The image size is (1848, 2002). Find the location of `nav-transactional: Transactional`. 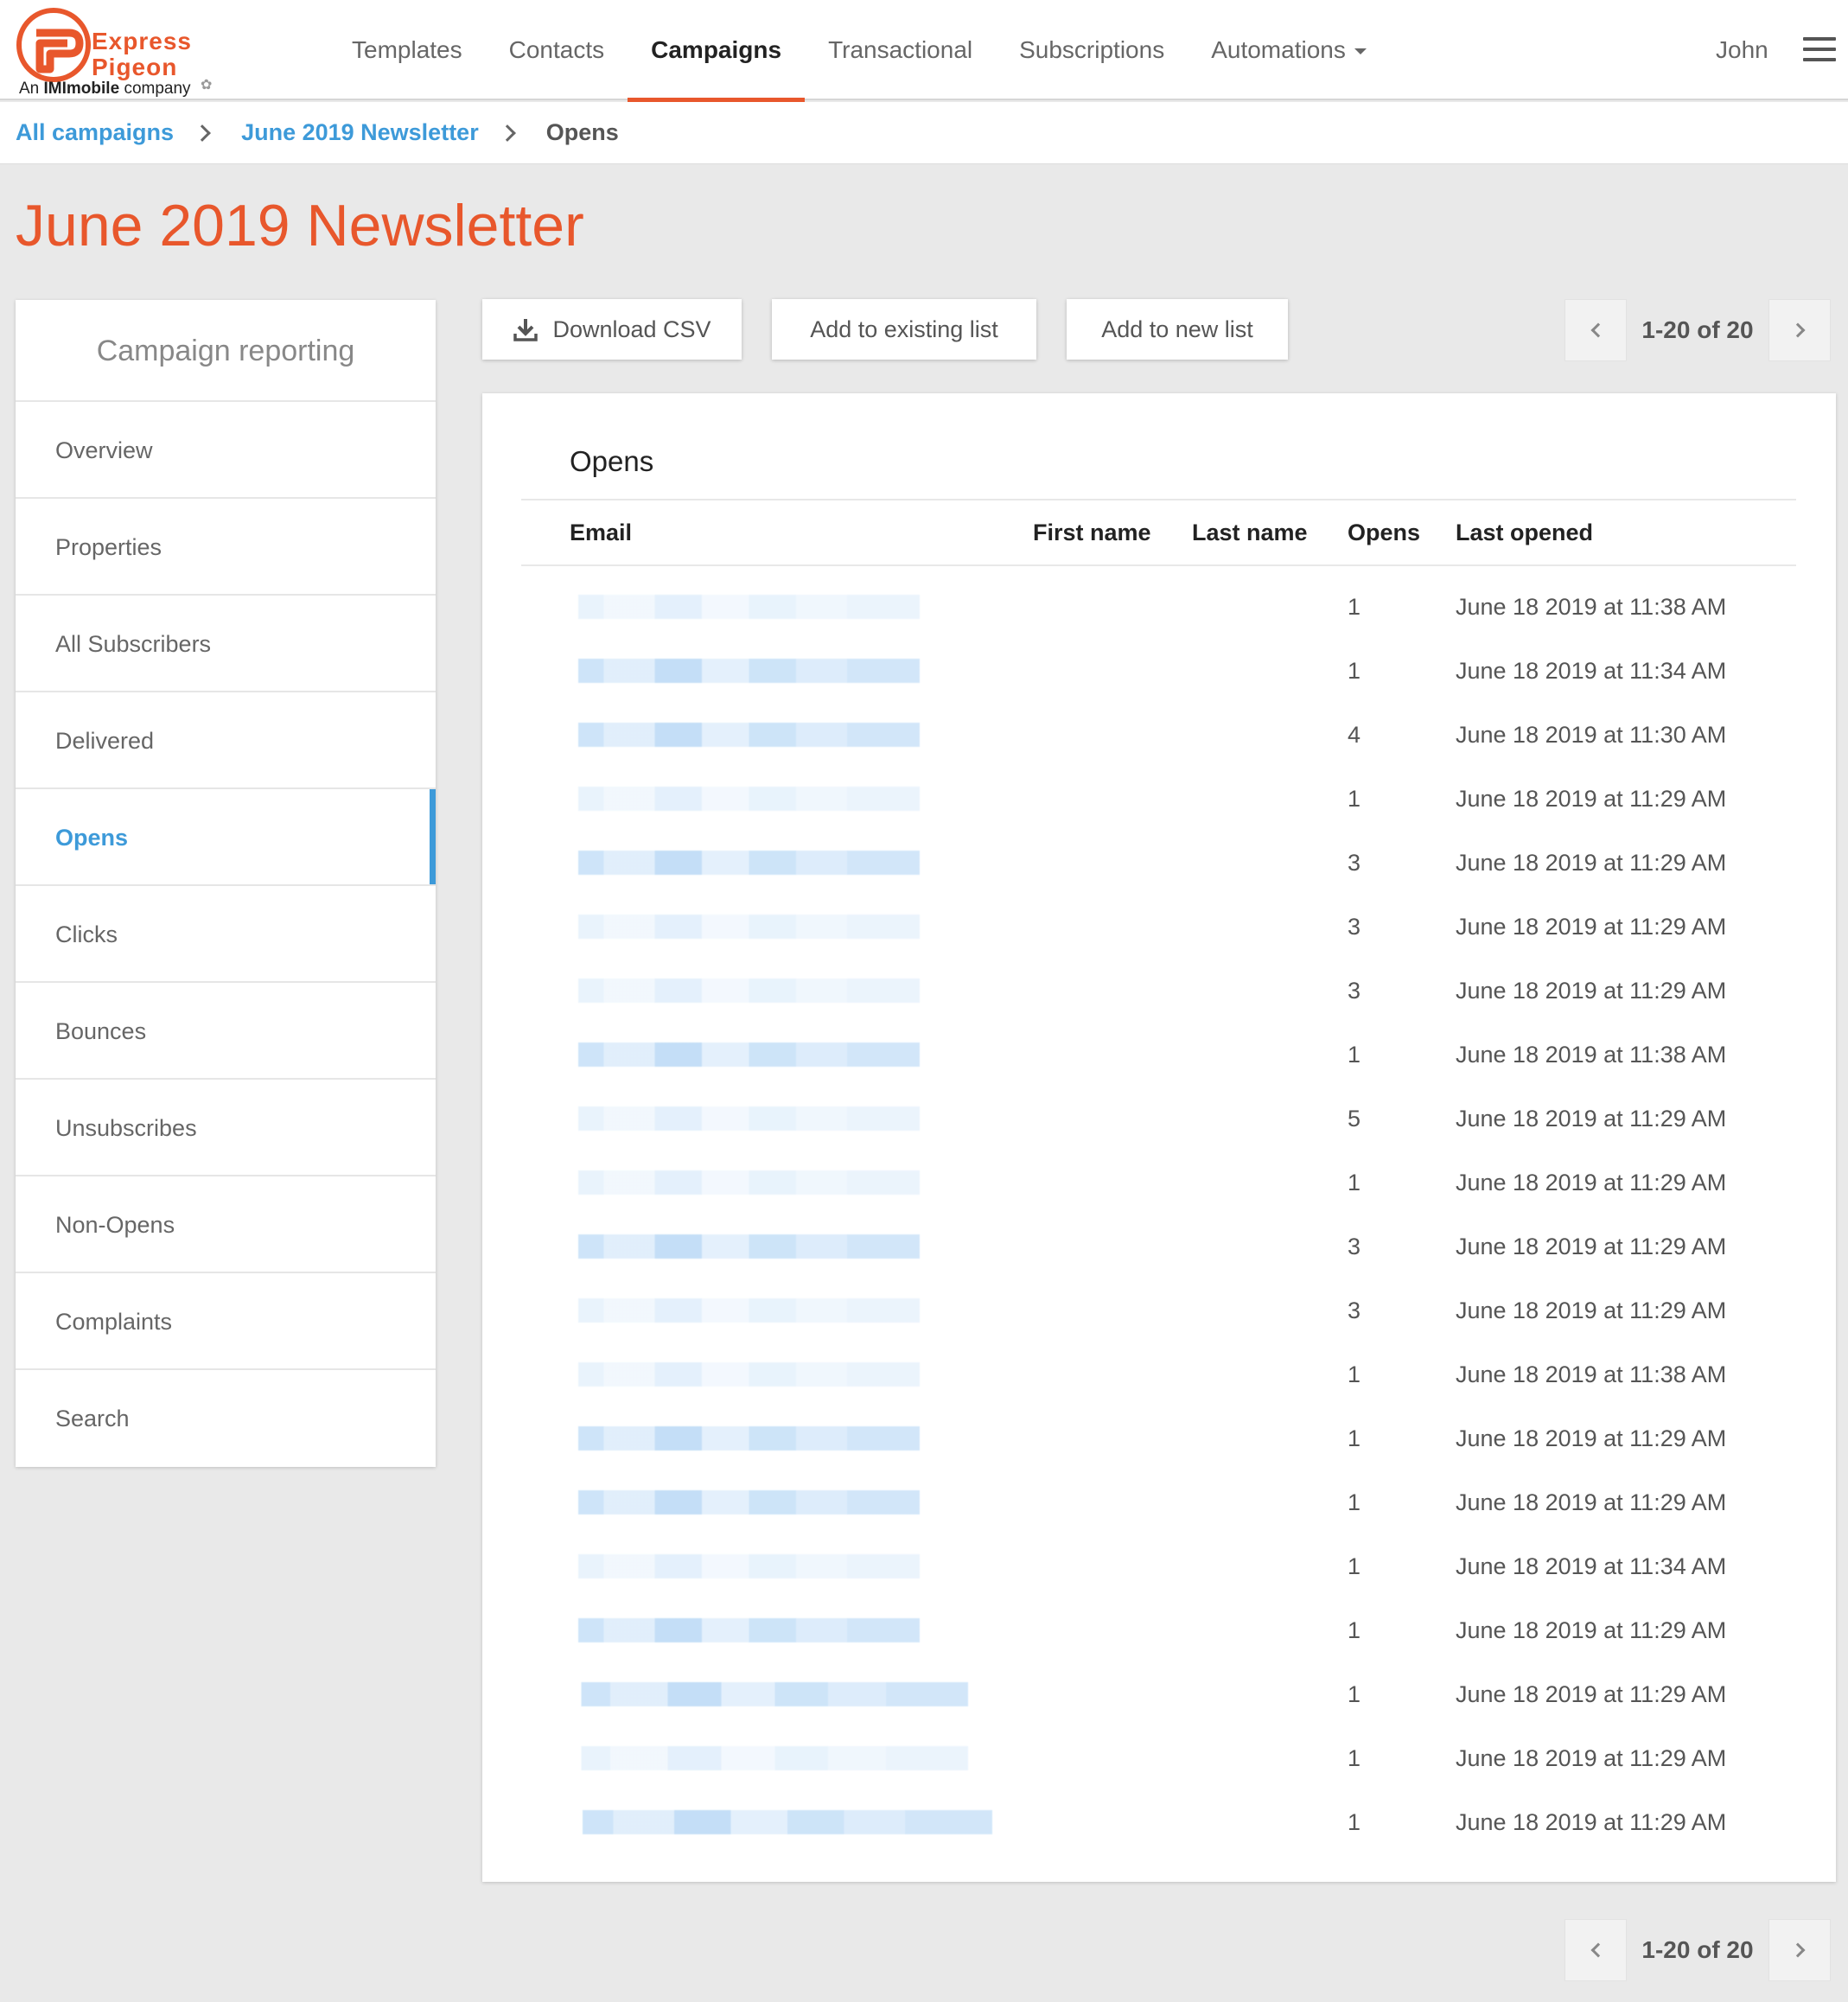

nav-transactional: Transactional is located at coordinates (900, 50).